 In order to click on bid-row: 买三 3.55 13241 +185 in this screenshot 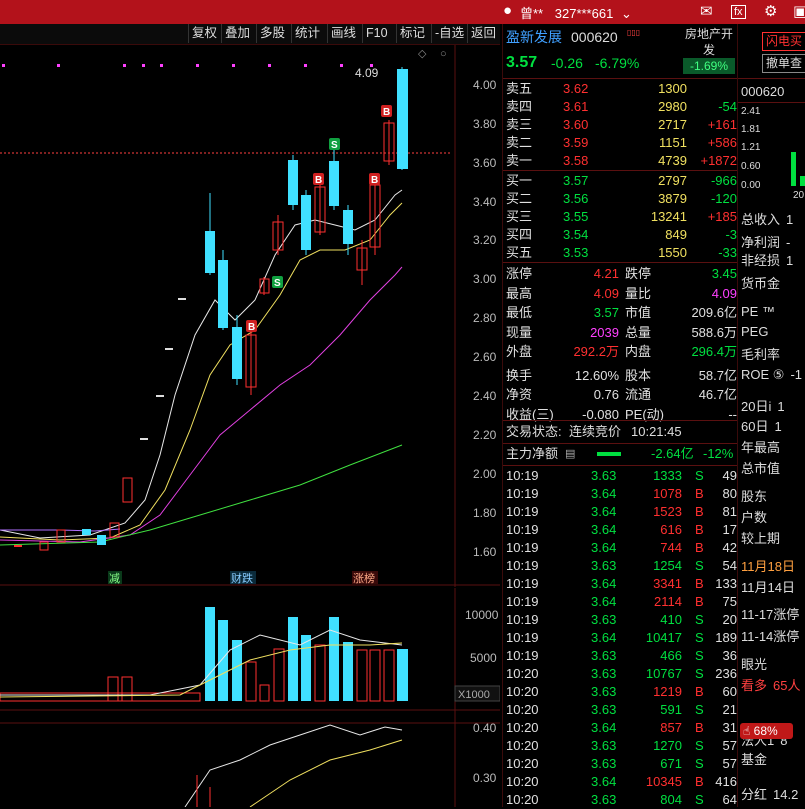, I will do `click(621, 217)`.